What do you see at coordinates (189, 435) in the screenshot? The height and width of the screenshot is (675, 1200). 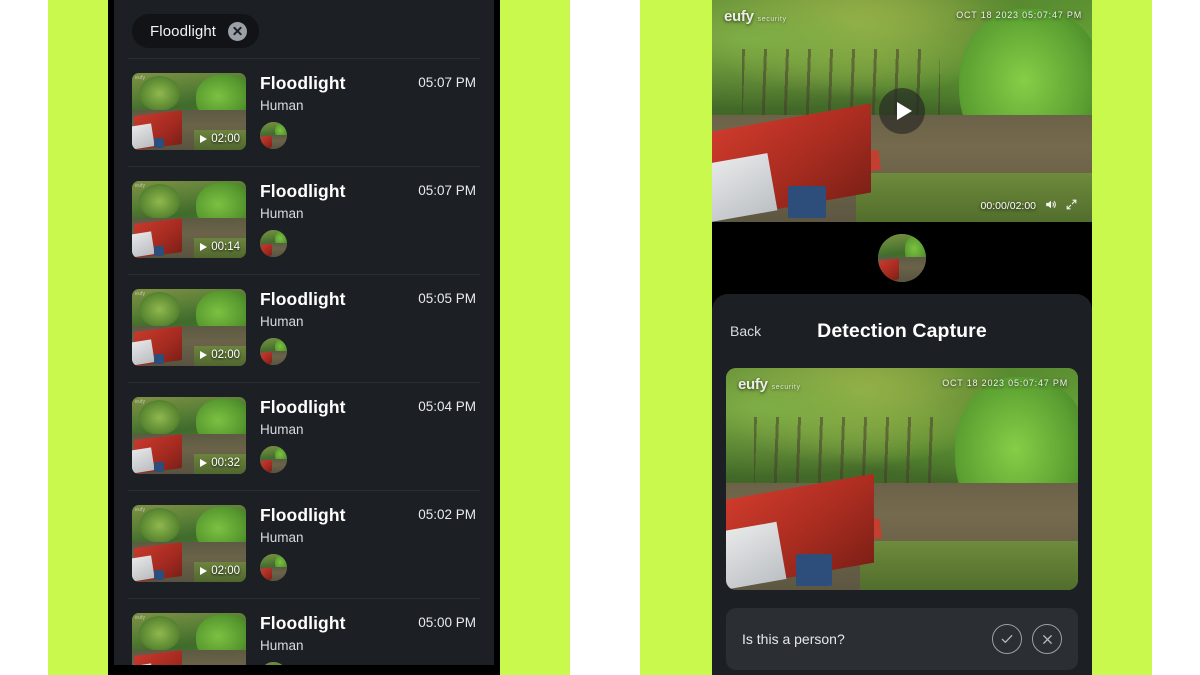 I see `event-thumbnail: eufy 00:32` at bounding box center [189, 435].